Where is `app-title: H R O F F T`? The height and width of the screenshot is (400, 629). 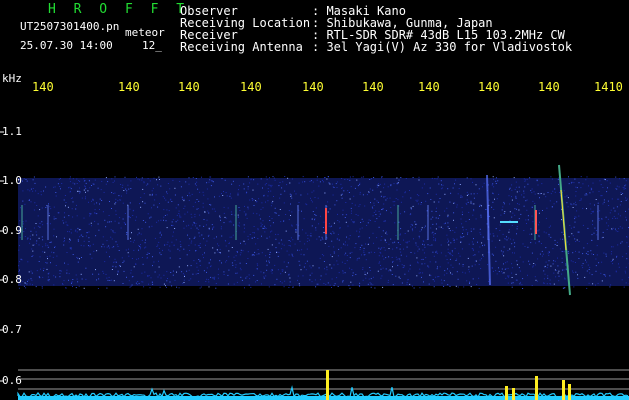 app-title: H R O F F T is located at coordinates (119, 9).